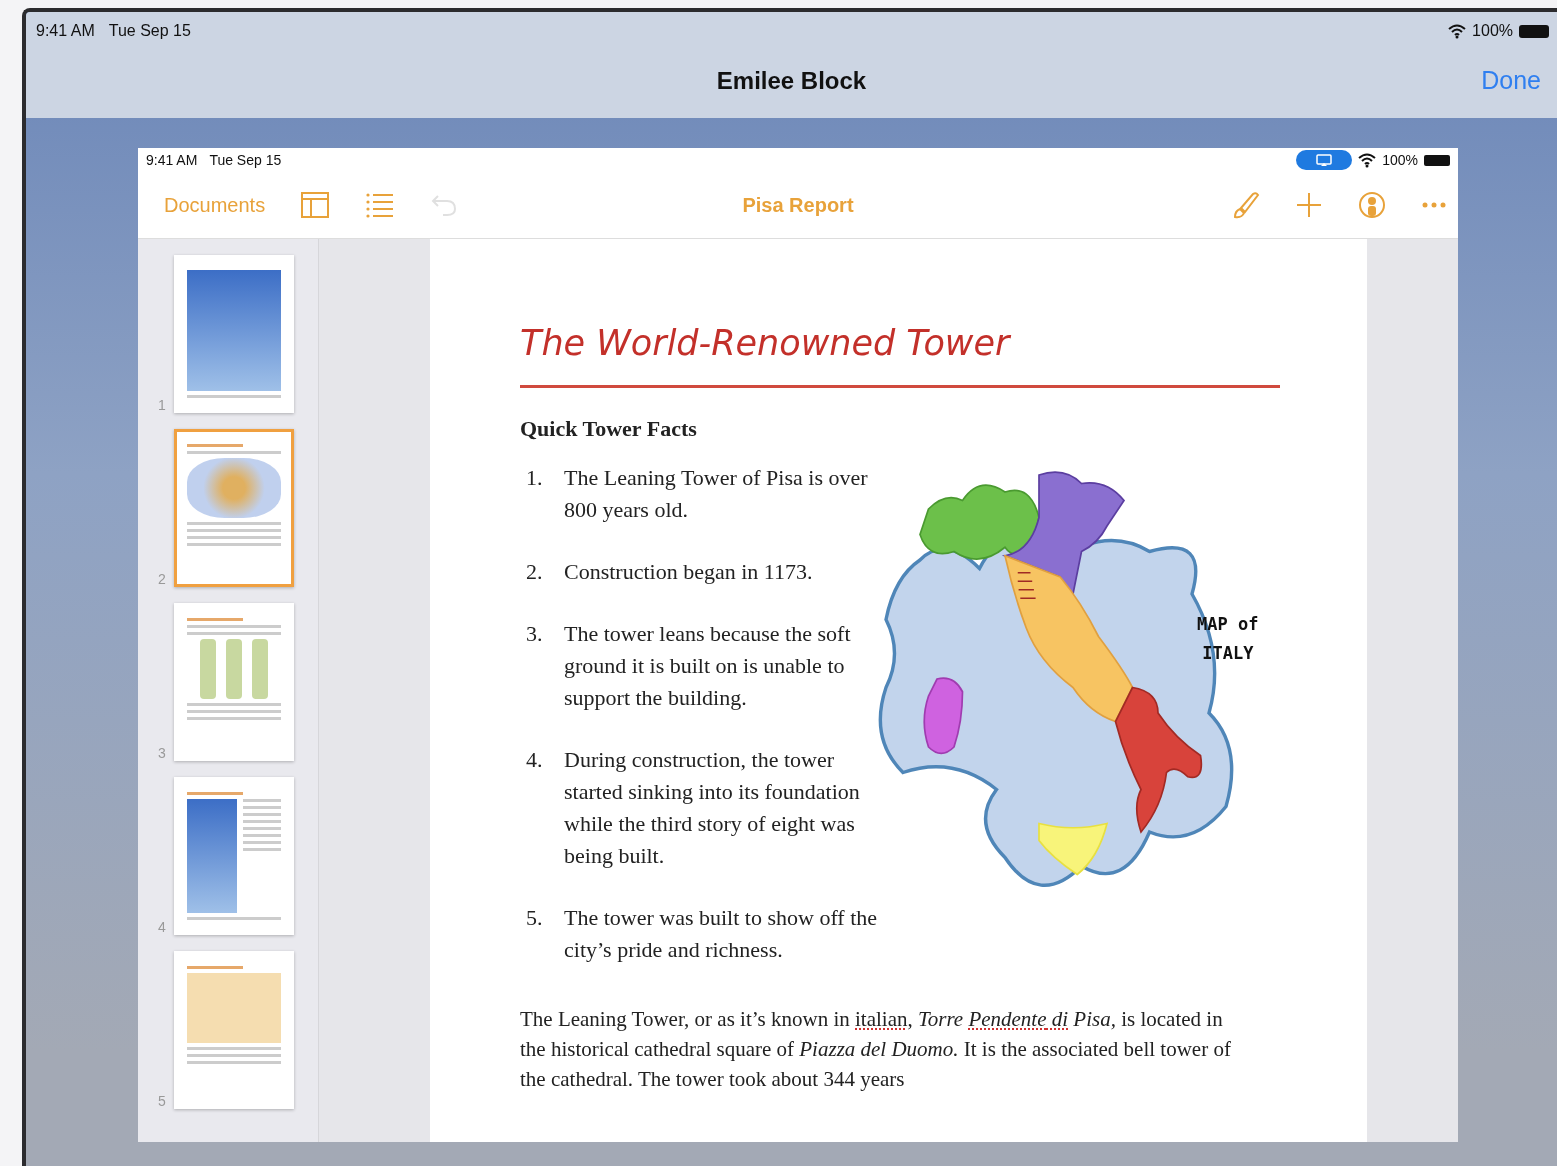  I want to click on paintbrush-icon, so click(1246, 205).